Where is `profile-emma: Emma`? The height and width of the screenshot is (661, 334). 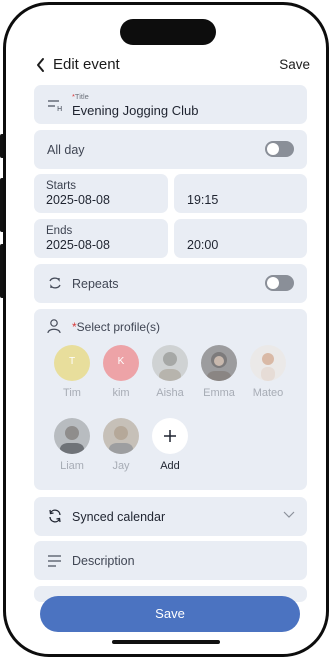
profile-emma: Emma is located at coordinates (219, 372).